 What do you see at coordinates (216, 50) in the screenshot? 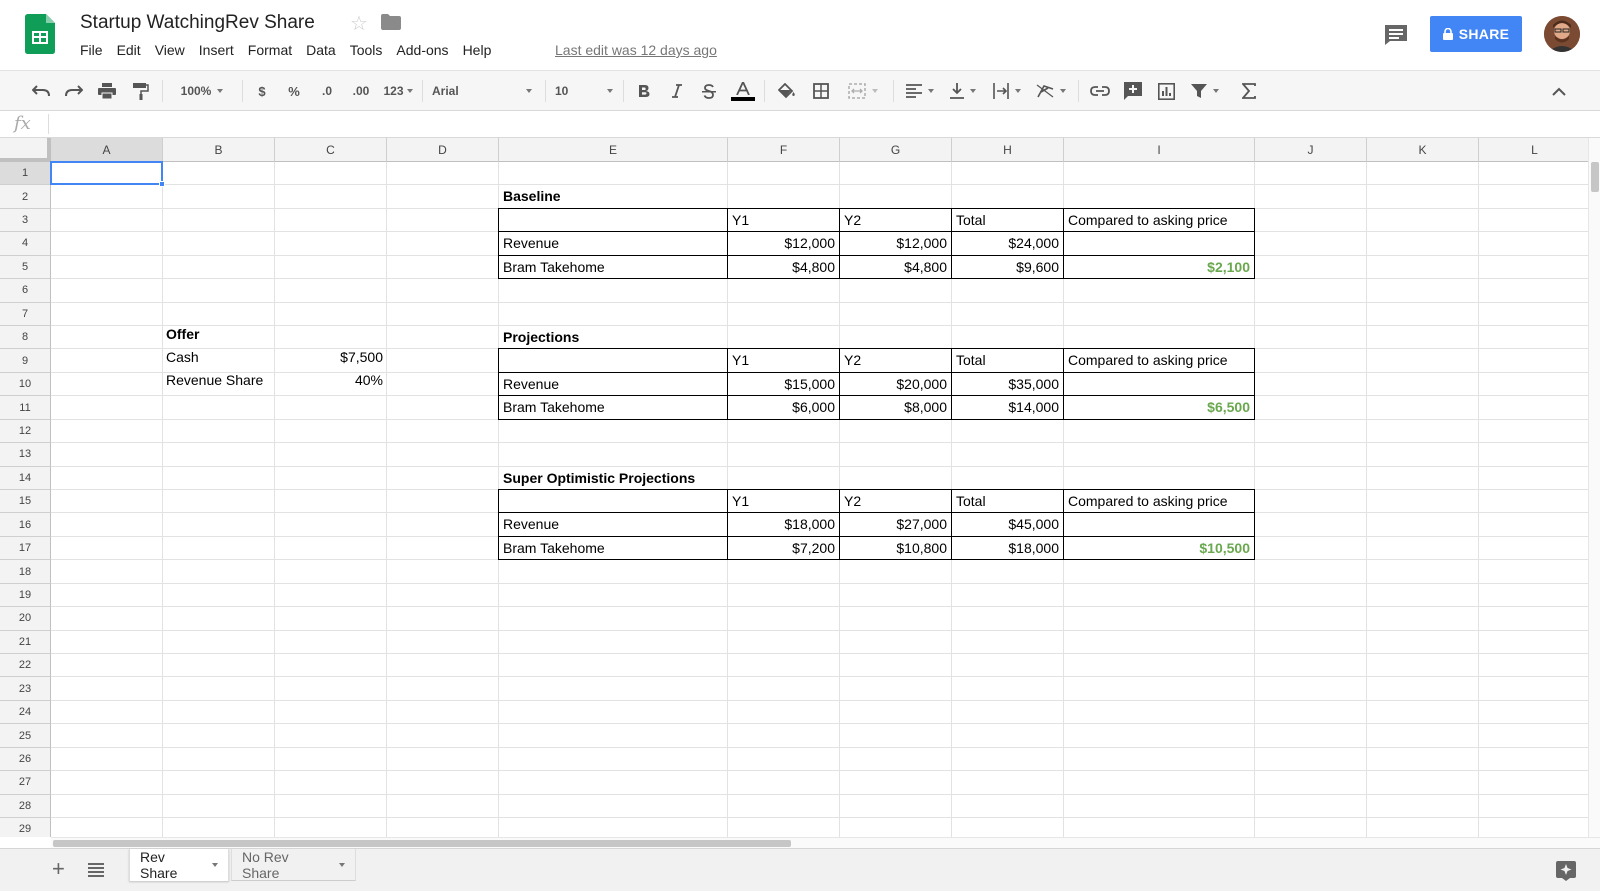
I see `menu-insert: Insert` at bounding box center [216, 50].